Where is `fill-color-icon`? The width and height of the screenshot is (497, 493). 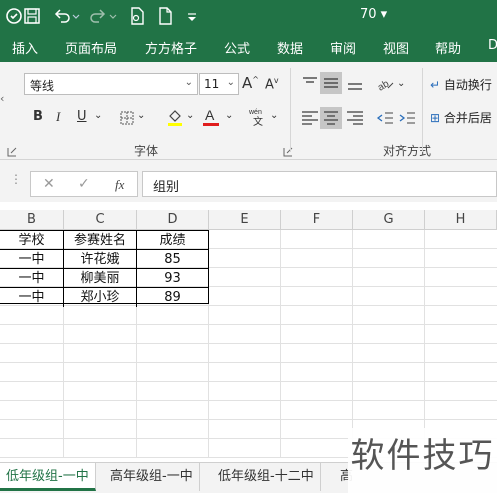
fill-color-icon is located at coordinates (175, 117).